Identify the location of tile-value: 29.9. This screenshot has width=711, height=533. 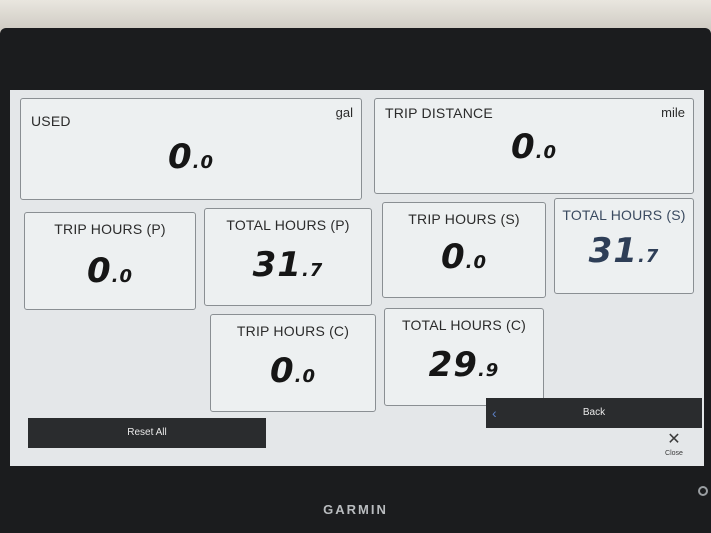
(464, 365).